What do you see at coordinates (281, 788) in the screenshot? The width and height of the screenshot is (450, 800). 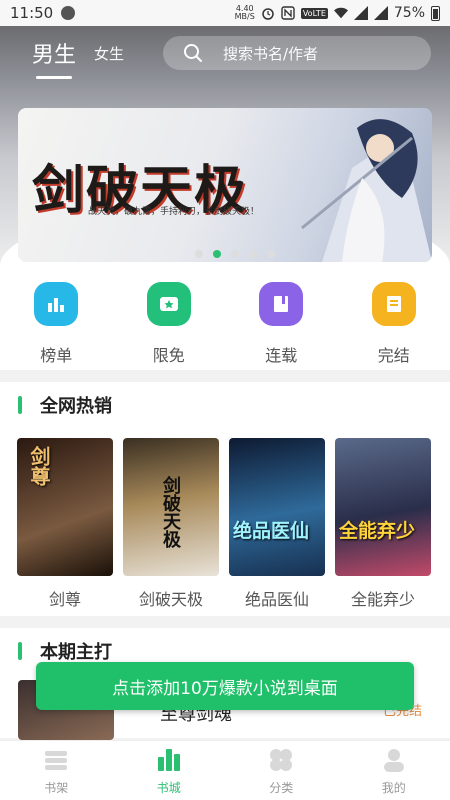 I see `nav-label: 分类` at bounding box center [281, 788].